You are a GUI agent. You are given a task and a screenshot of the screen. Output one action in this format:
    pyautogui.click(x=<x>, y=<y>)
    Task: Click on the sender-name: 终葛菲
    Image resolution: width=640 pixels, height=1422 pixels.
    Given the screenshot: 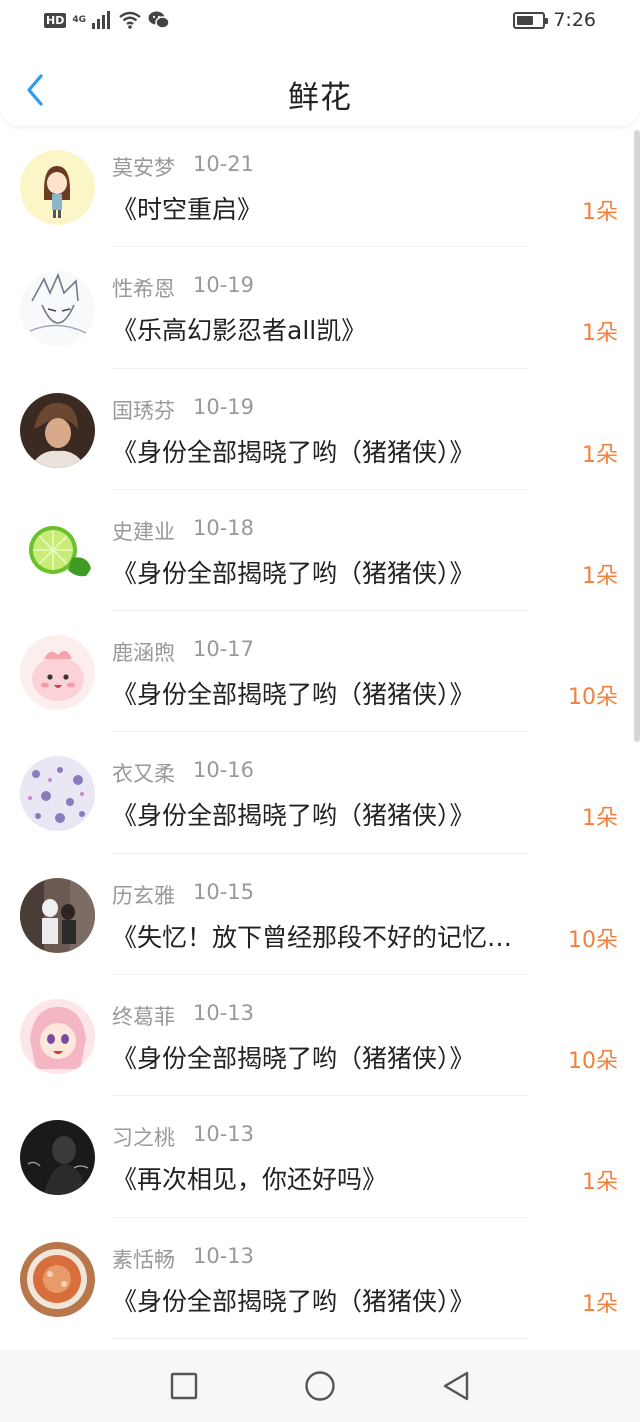 What is the action you would take?
    pyautogui.click(x=143, y=1017)
    